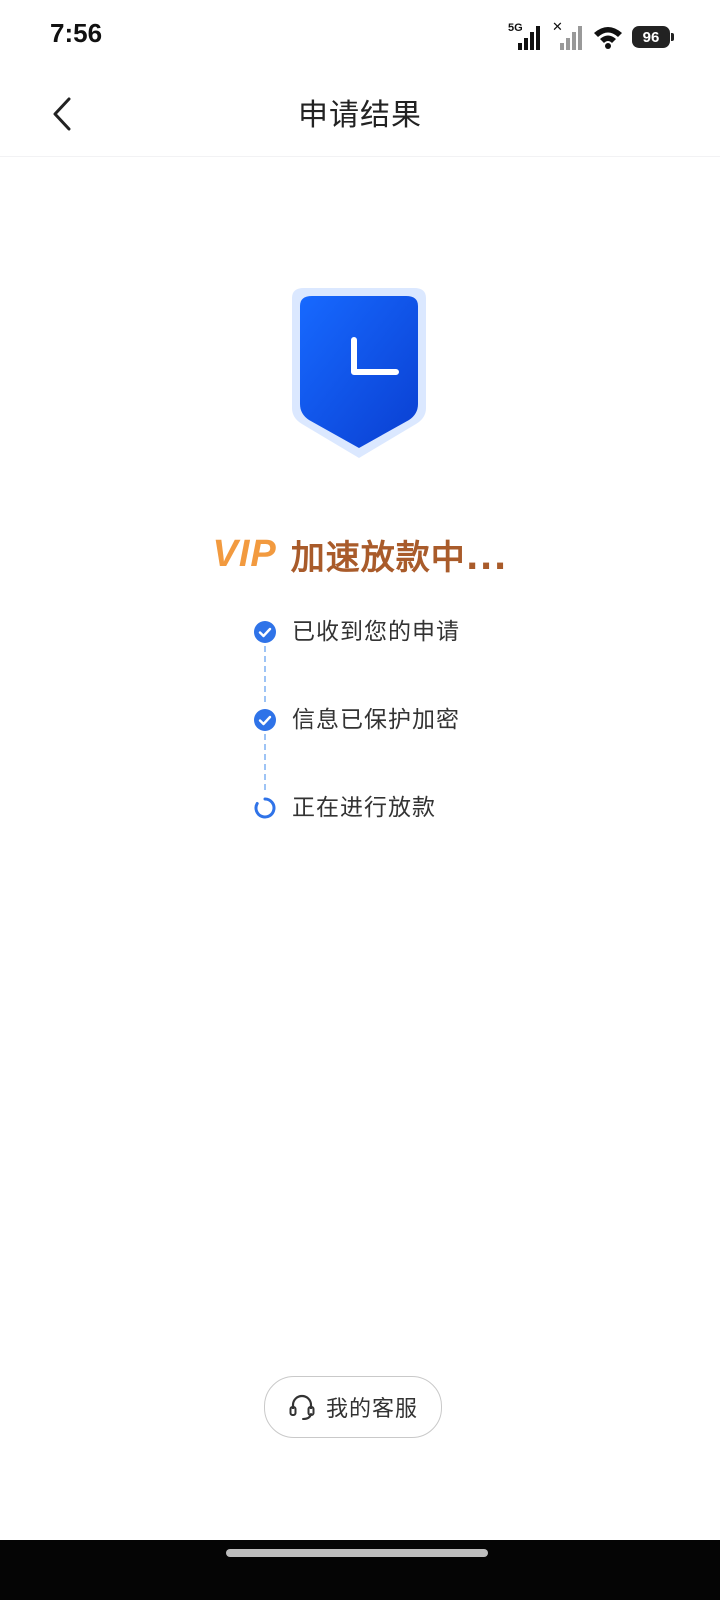  What do you see at coordinates (76, 33) in the screenshot?
I see `status-time: 7:56` at bounding box center [76, 33].